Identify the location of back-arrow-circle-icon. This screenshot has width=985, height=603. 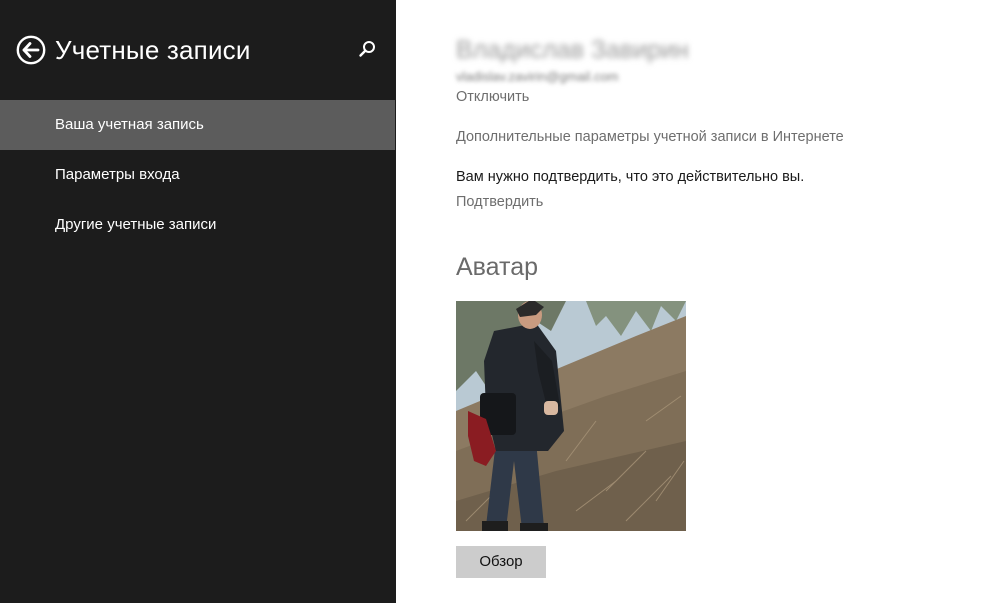
(31, 50).